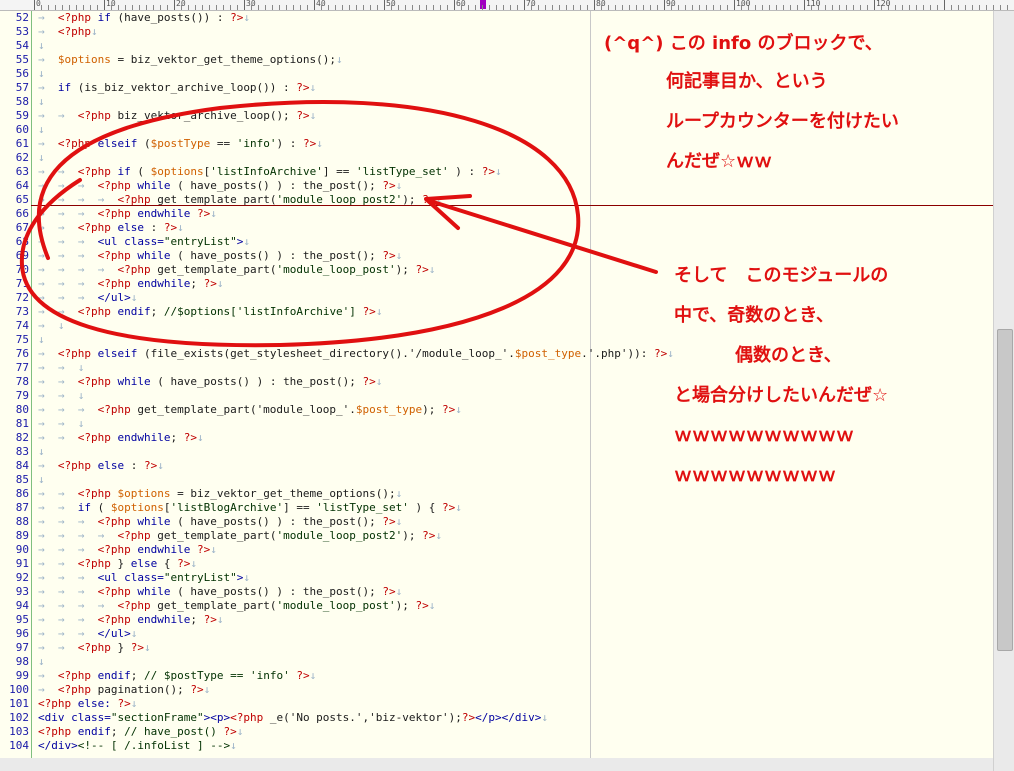 The width and height of the screenshot is (1014, 771). Describe the element at coordinates (130, 577) in the screenshot. I see `code-token: <ul class=` at that location.